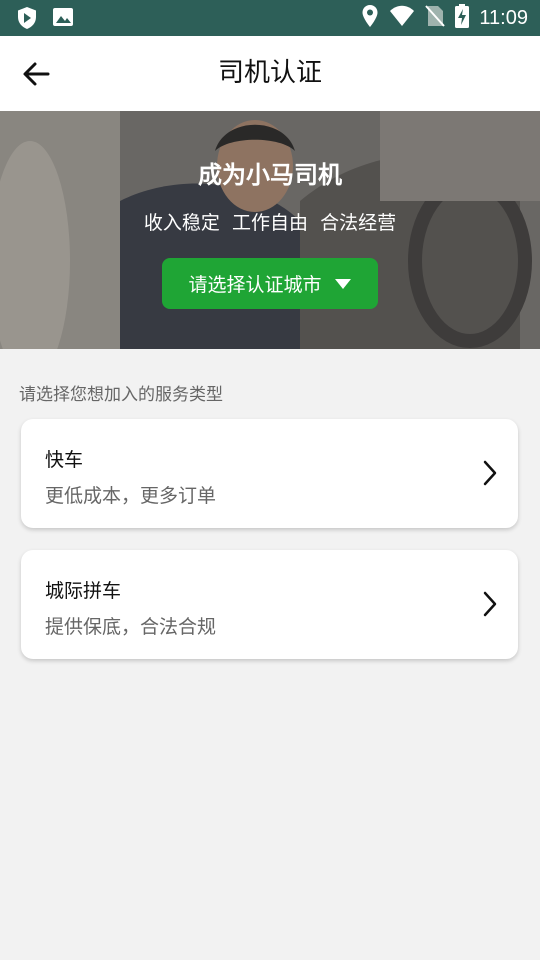 This screenshot has width=540, height=960. I want to click on service-card-title: 快车, so click(64, 460).